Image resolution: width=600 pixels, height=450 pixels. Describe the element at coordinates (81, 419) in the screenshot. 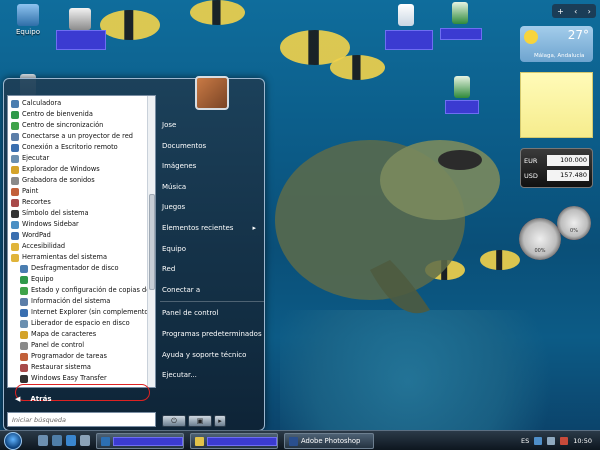

I see `start-search-input: Iniciar búsqueda` at that location.